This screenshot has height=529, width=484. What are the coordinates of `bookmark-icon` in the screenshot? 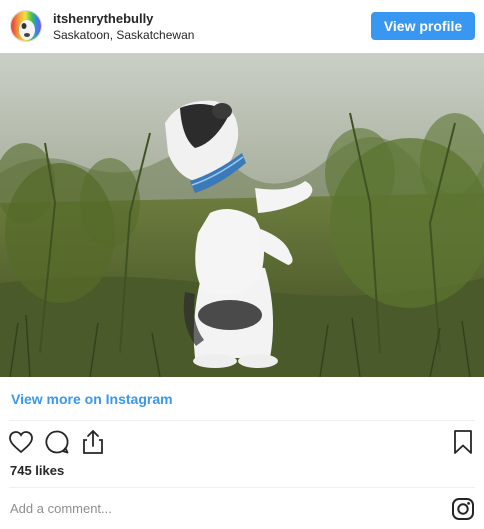 It's located at (463, 442).